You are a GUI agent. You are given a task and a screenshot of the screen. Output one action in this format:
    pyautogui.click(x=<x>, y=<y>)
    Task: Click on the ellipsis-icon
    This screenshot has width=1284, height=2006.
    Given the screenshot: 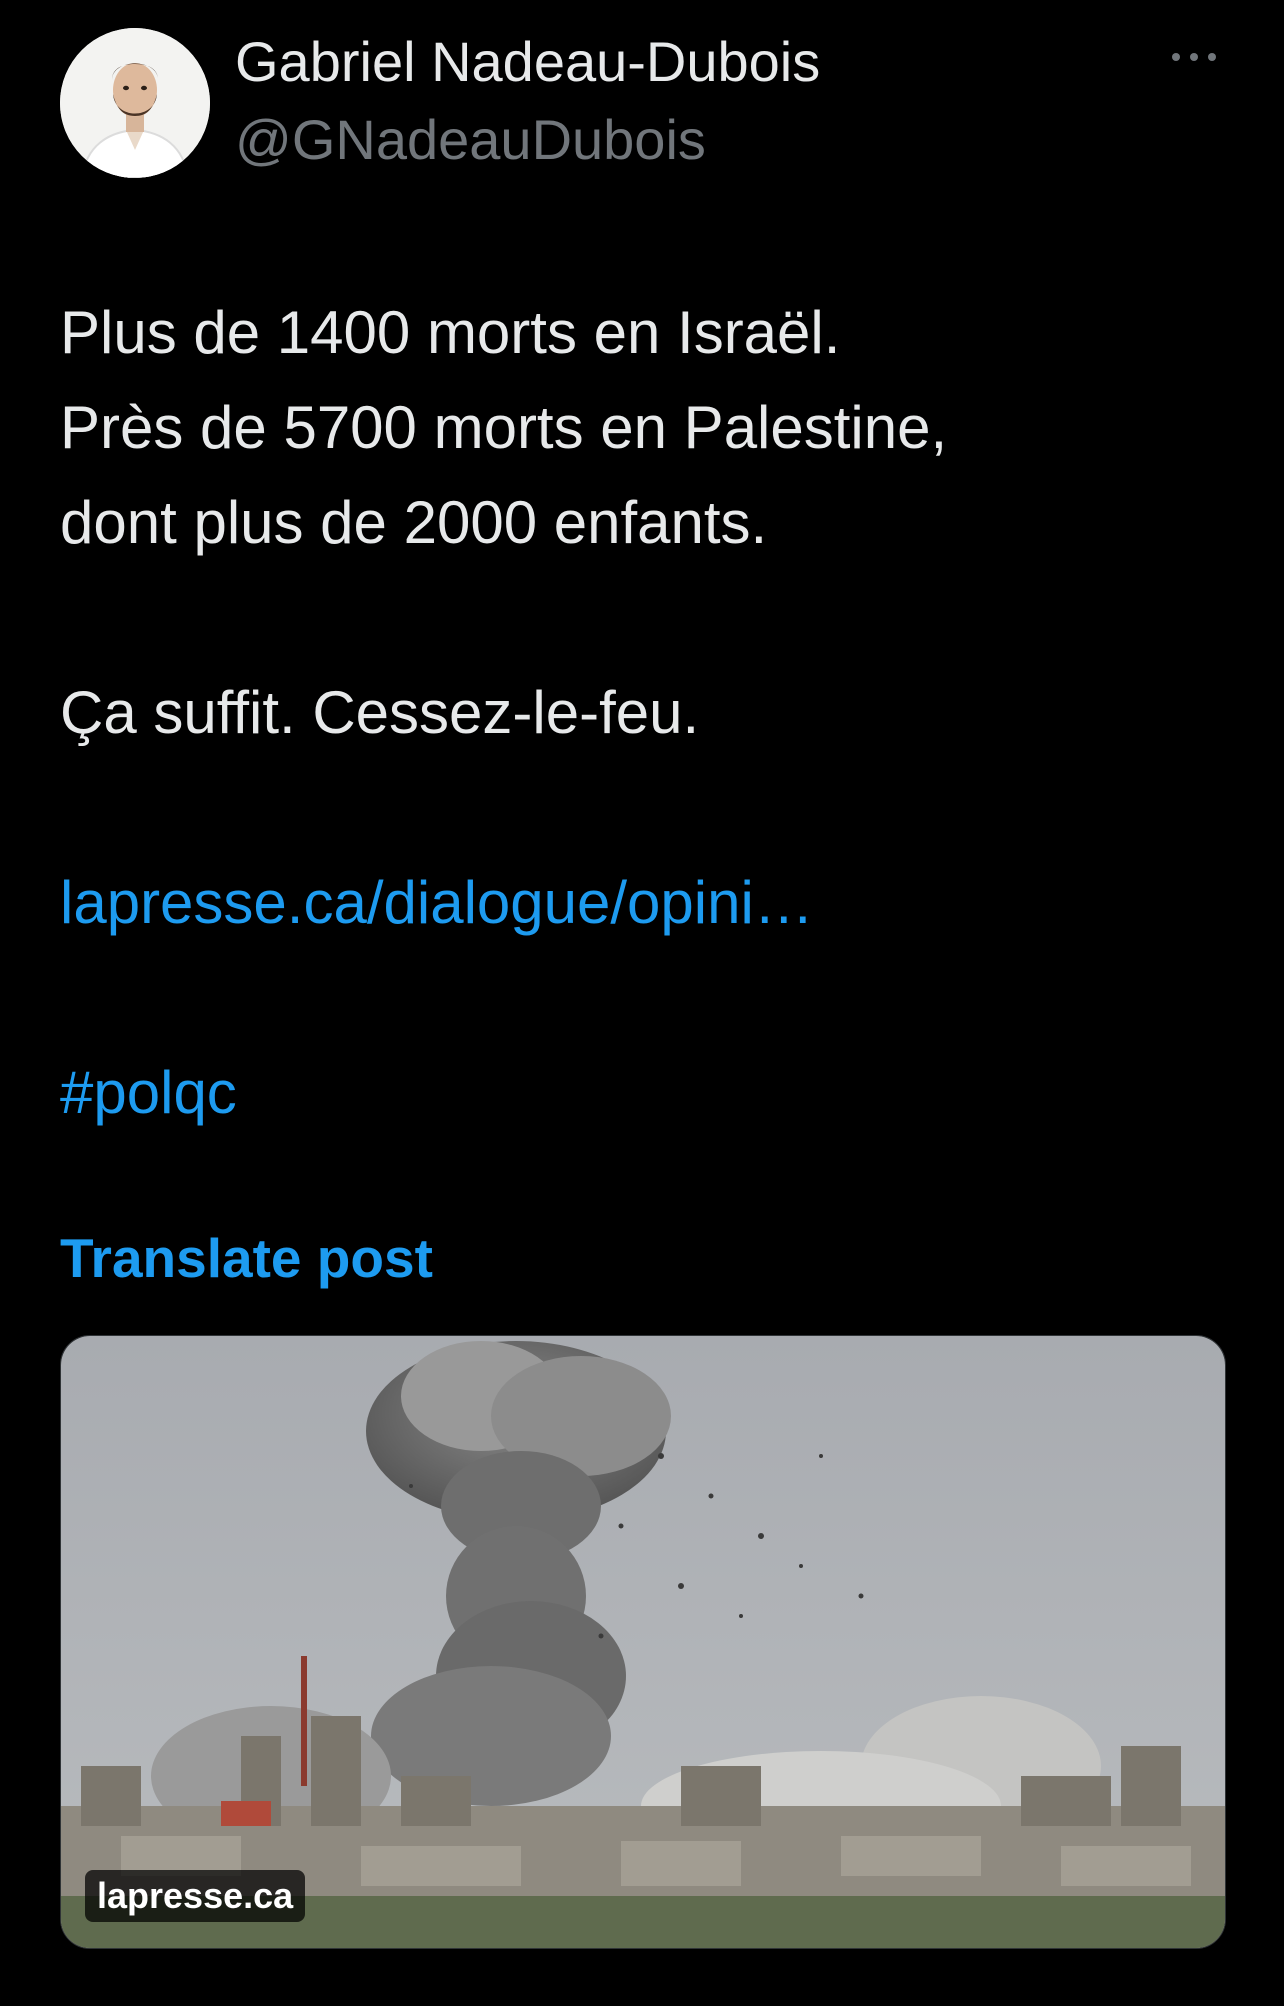 What is the action you would take?
    pyautogui.click(x=1194, y=57)
    